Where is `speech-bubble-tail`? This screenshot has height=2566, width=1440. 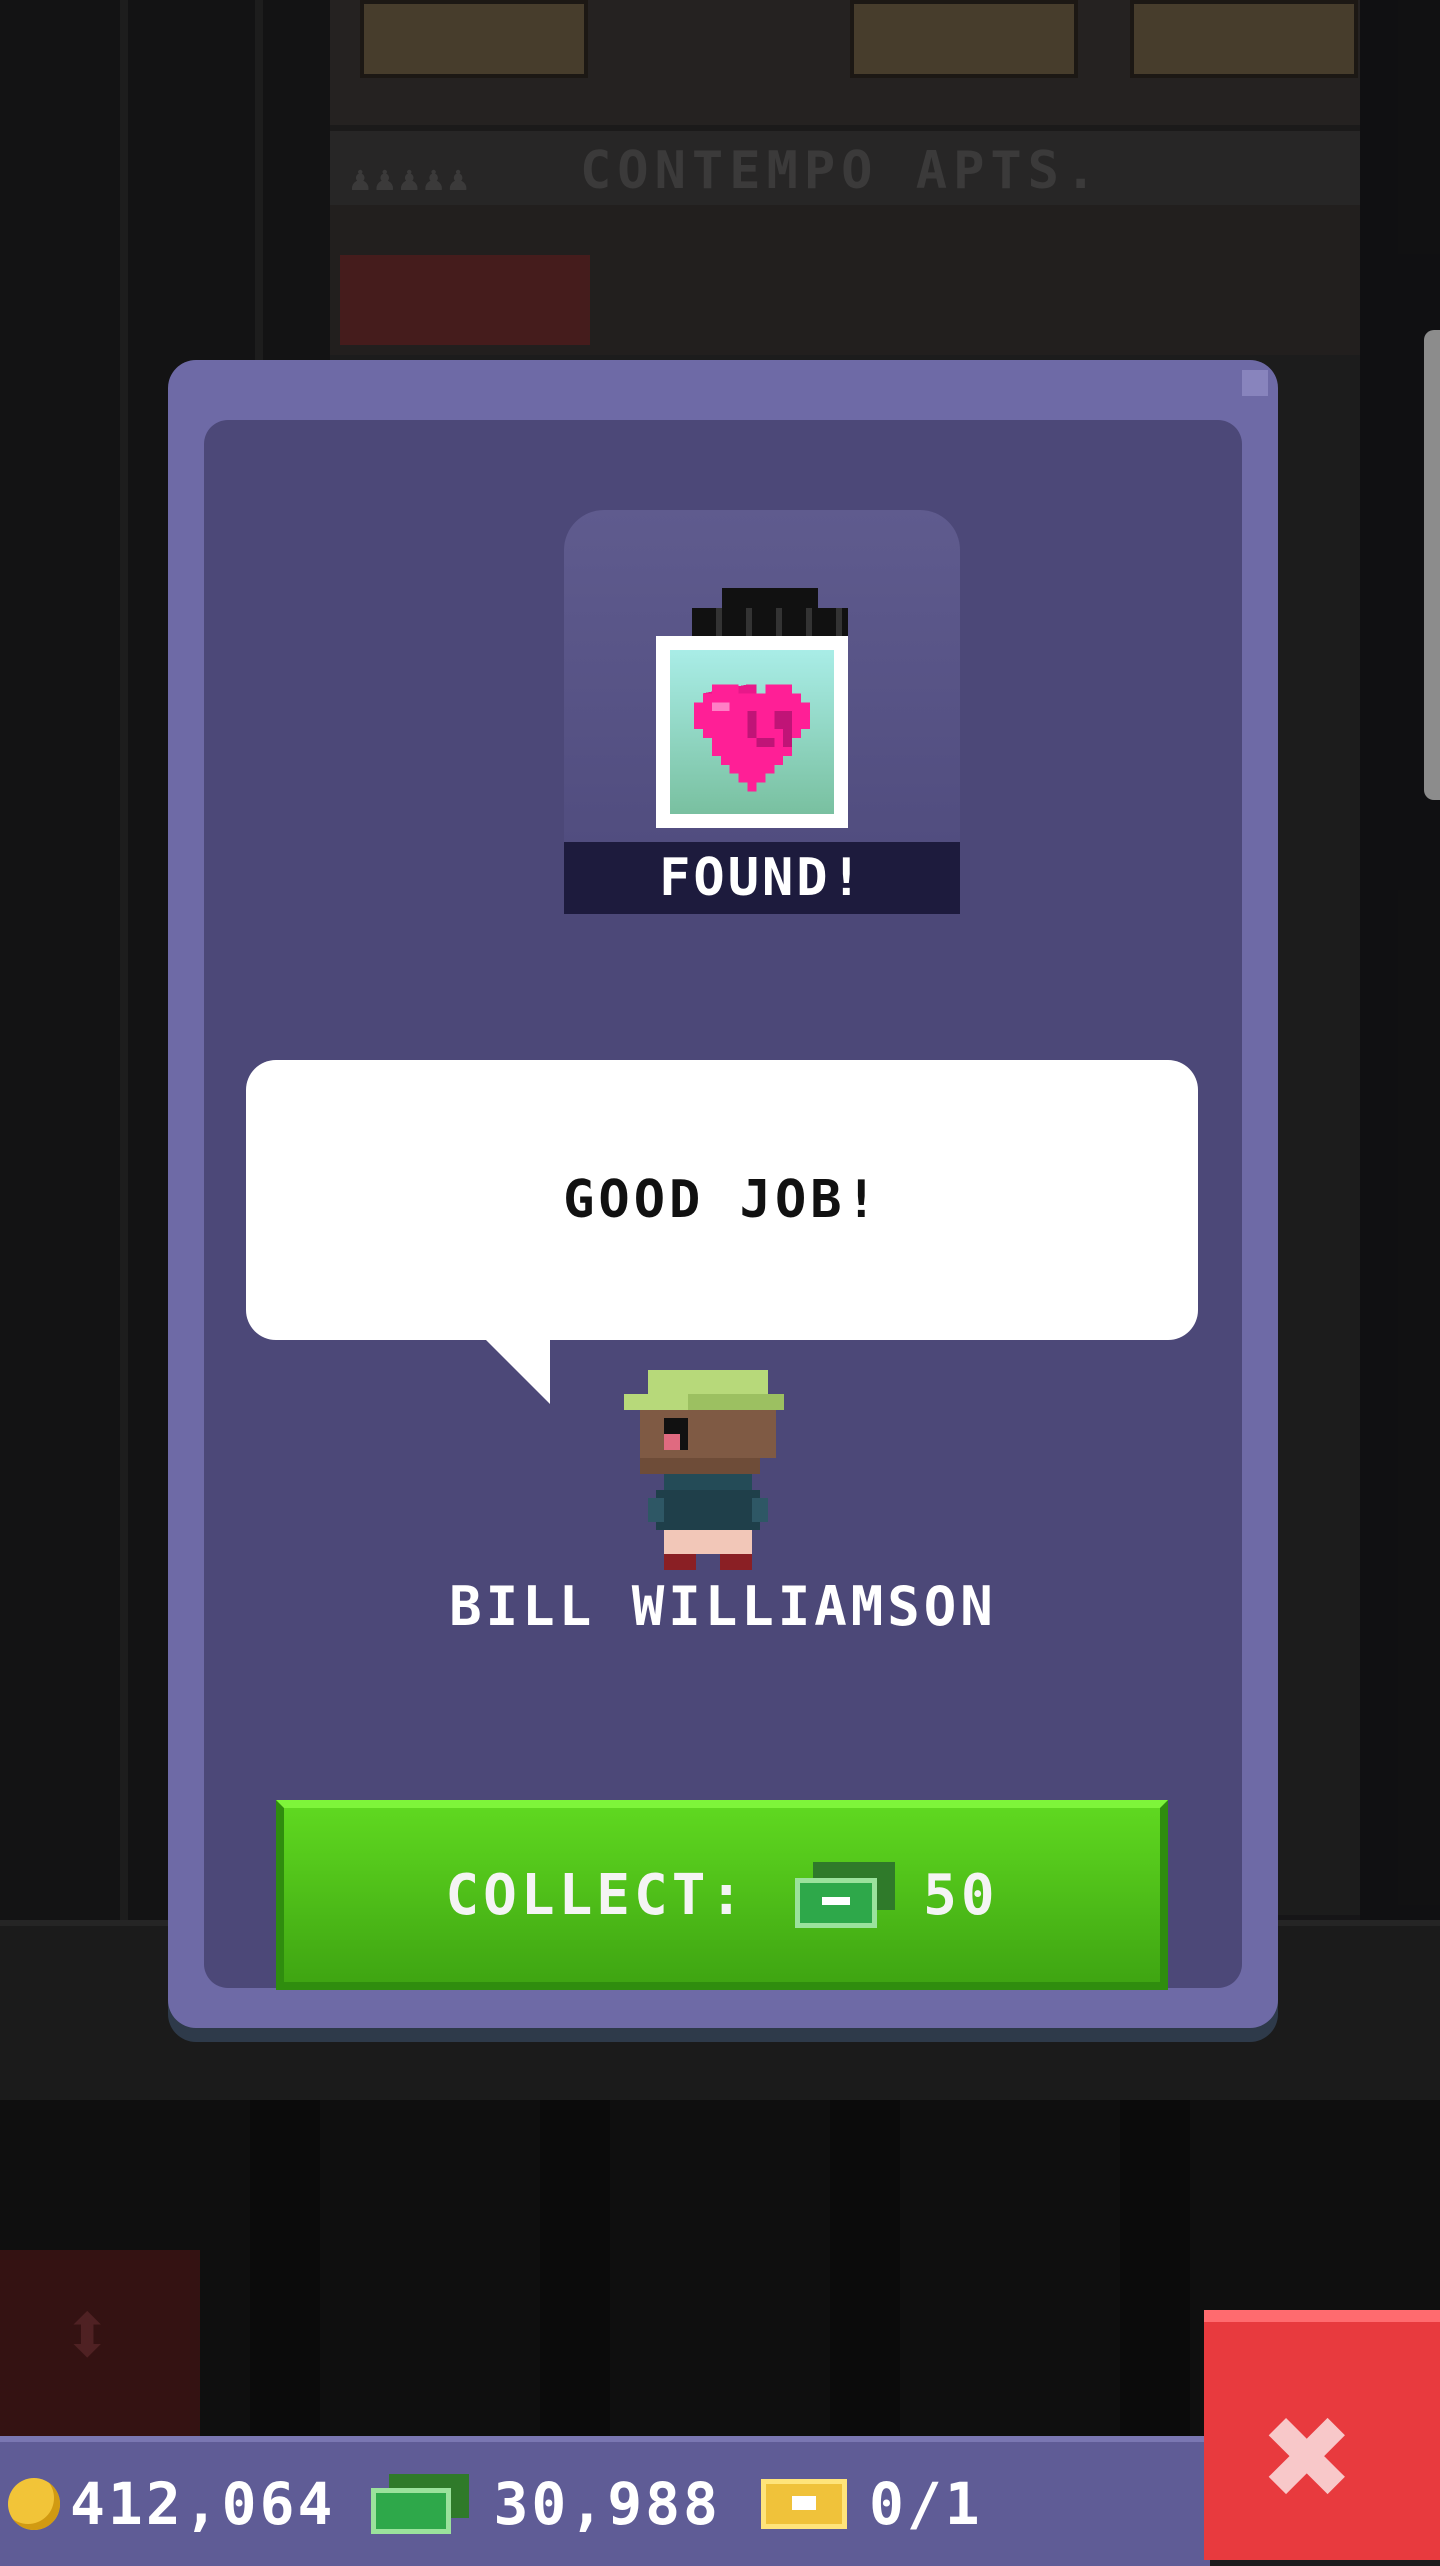
speech-bubble-tail is located at coordinates (518, 1372).